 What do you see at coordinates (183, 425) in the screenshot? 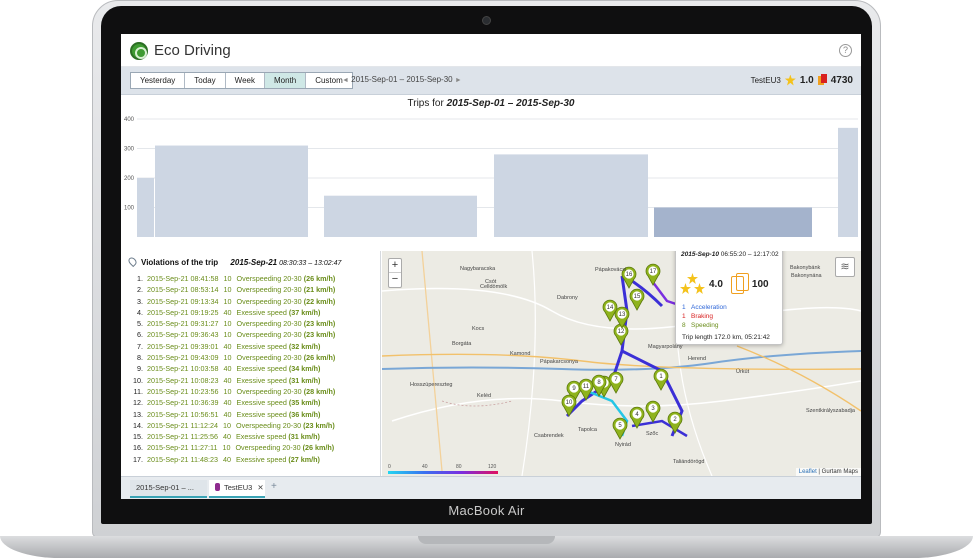
I see `violation-ts: 2015-Sep-21 11:12:24` at bounding box center [183, 425].